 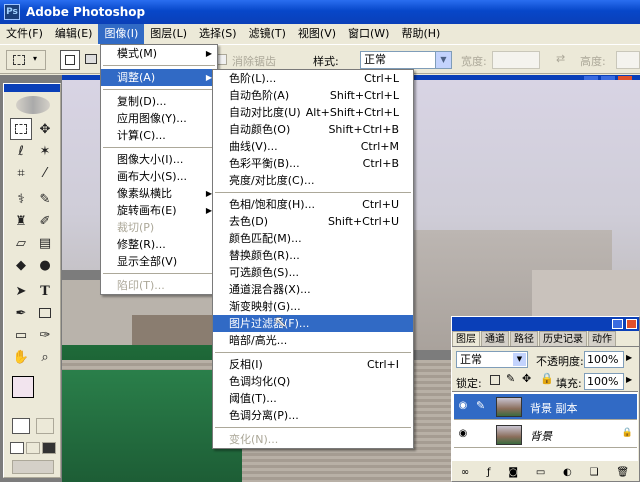 What do you see at coordinates (545, 435) in the screenshot?
I see `layer-row: ◉ 背景 🔒` at bounding box center [545, 435].